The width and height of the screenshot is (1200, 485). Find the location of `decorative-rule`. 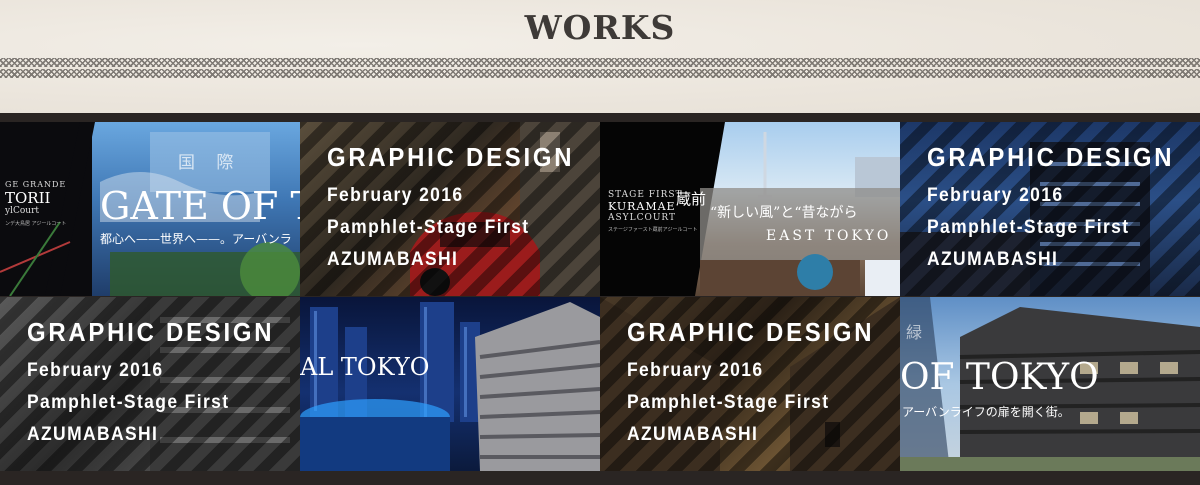

decorative-rule is located at coordinates (600, 68).